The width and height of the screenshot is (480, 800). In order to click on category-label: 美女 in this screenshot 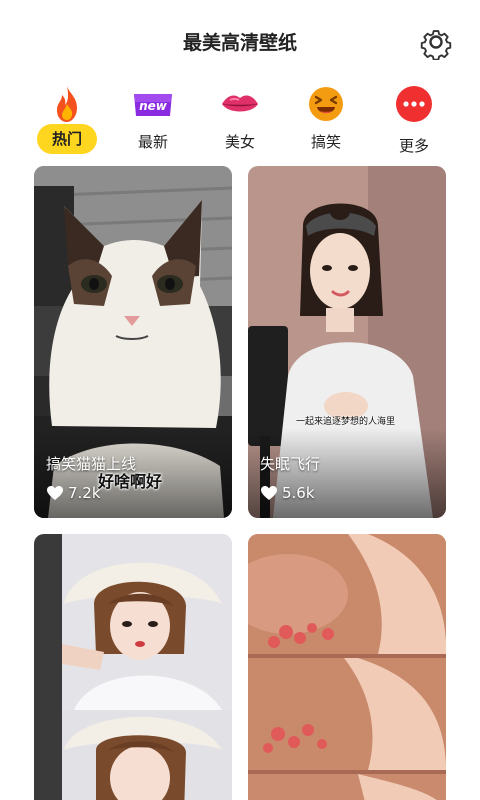, I will do `click(239, 142)`.